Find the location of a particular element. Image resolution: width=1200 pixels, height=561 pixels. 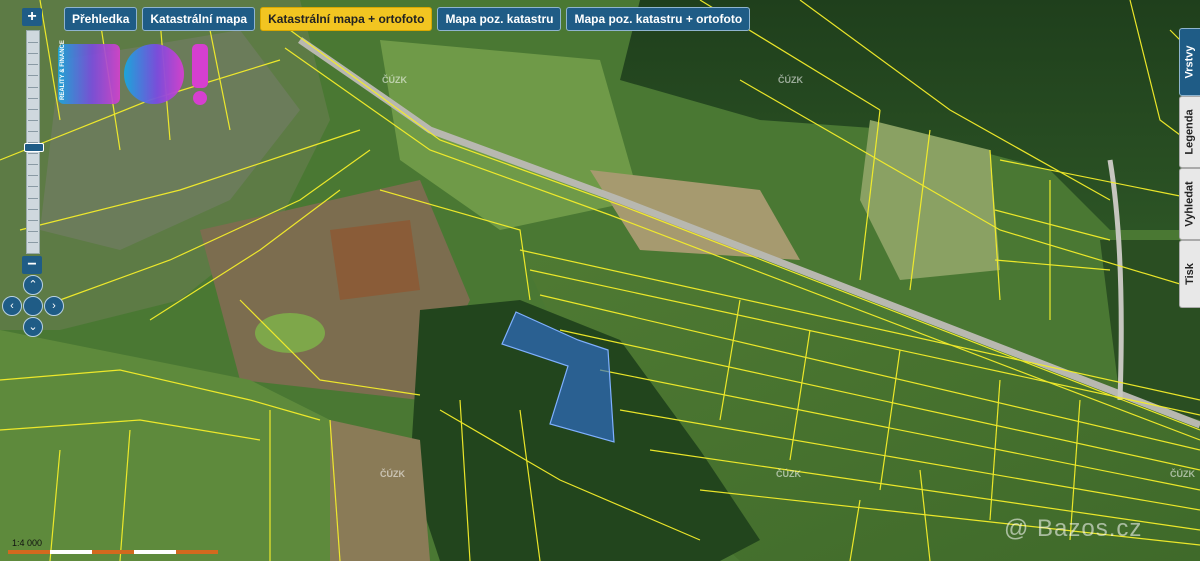

pan-center-icon is located at coordinates (33, 306).